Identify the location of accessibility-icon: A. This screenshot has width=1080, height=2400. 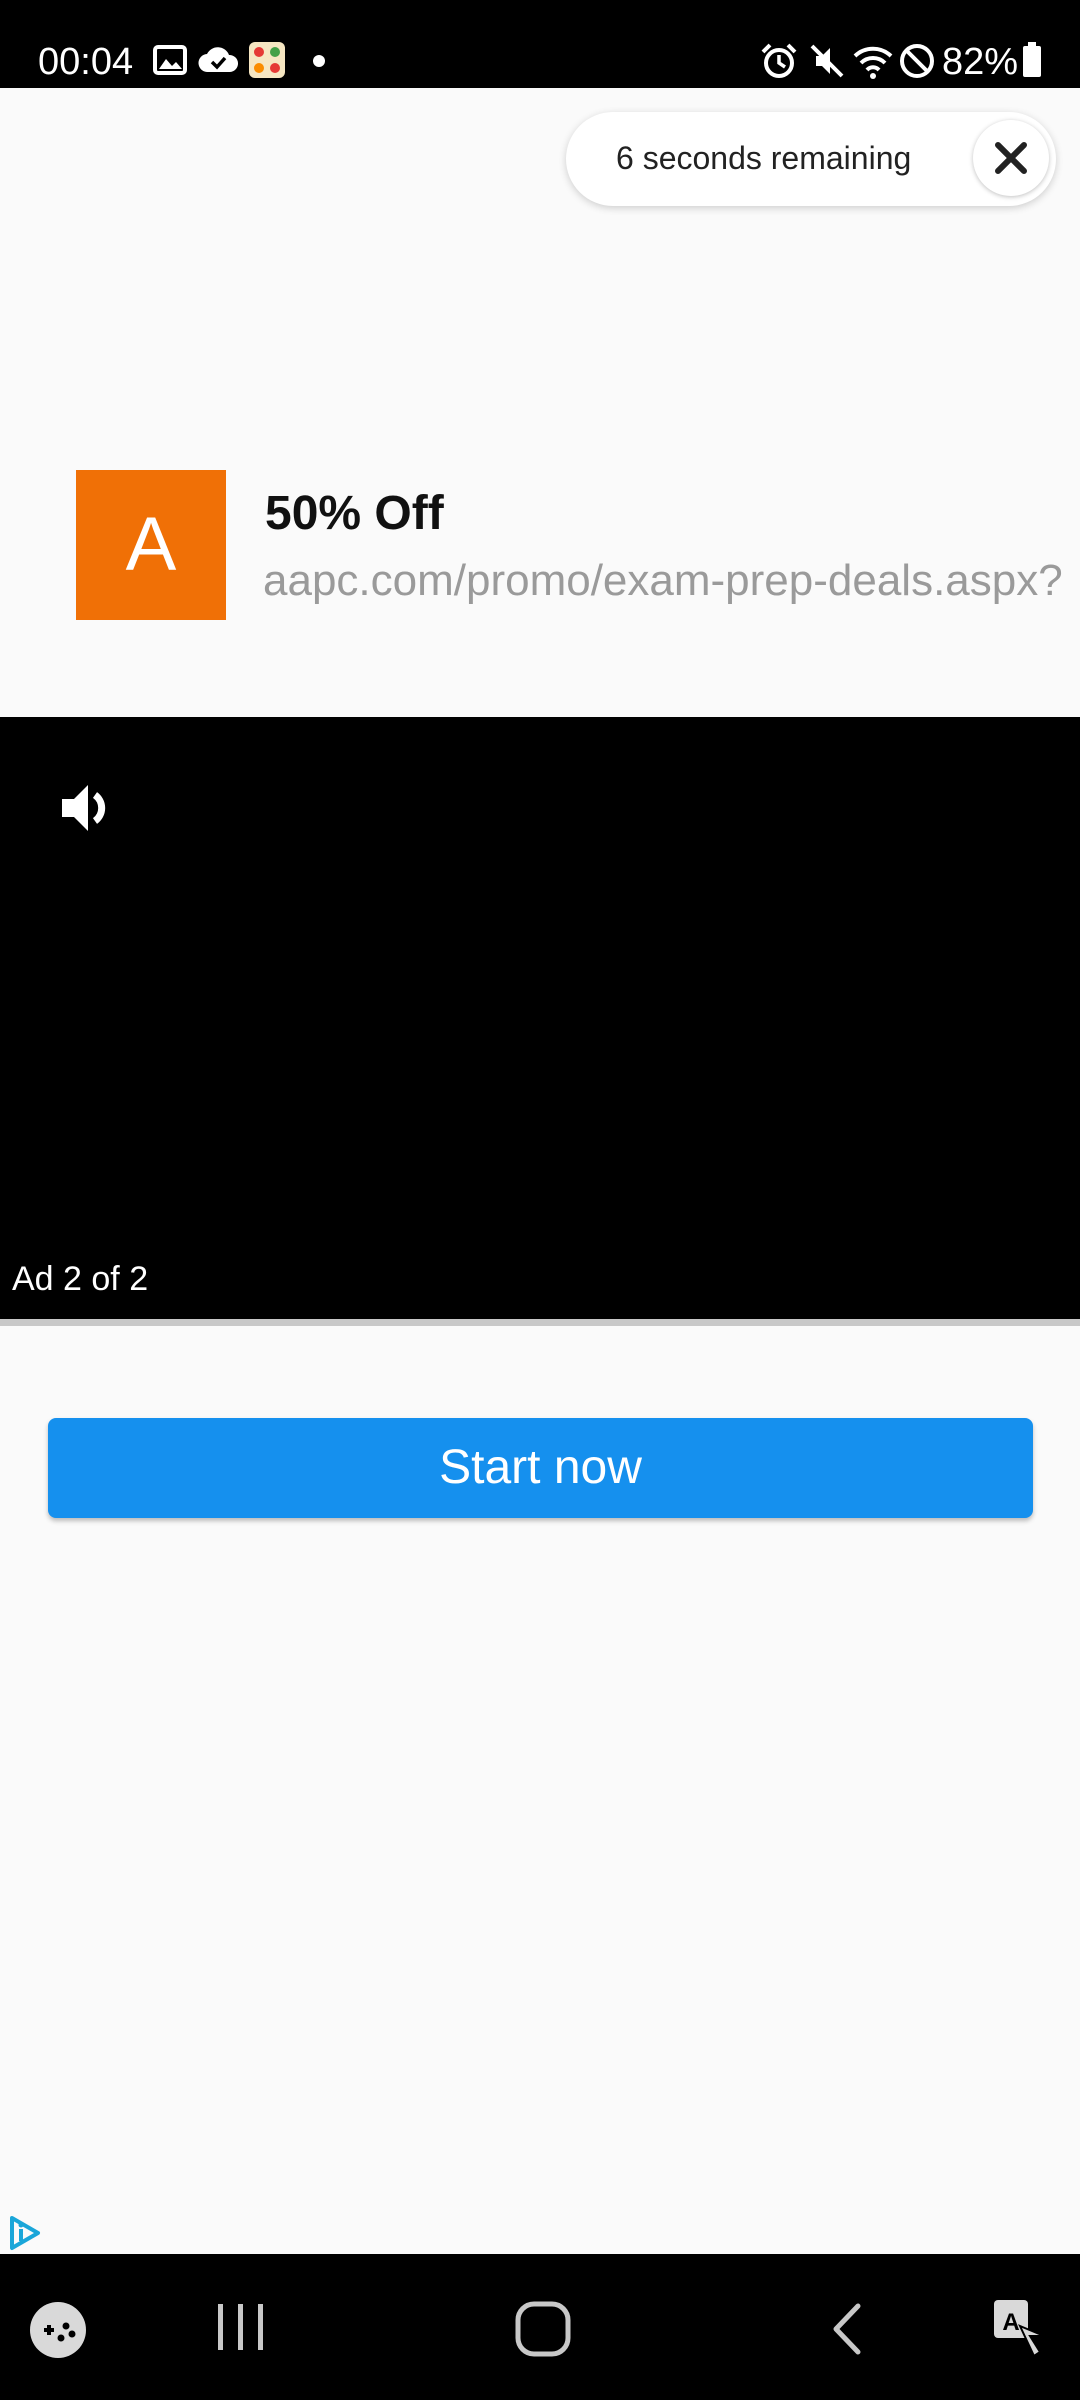
(1020, 2328).